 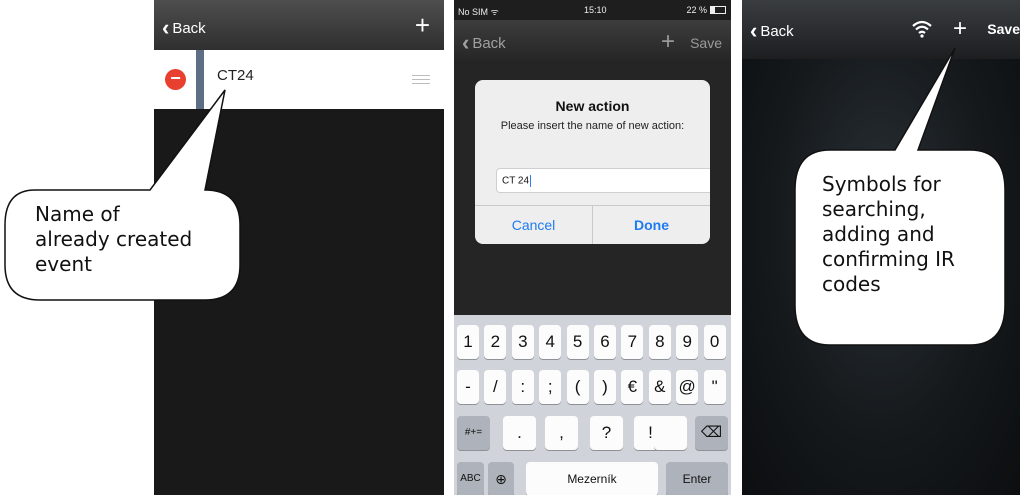 What do you see at coordinates (519, 433) in the screenshot?
I see `keyboard-key: .` at bounding box center [519, 433].